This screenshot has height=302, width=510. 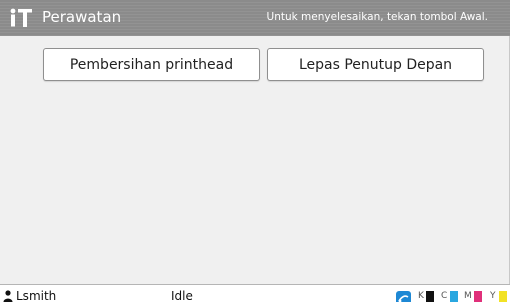 What do you see at coordinates (454, 296) in the screenshot?
I see `ink-c-level` at bounding box center [454, 296].